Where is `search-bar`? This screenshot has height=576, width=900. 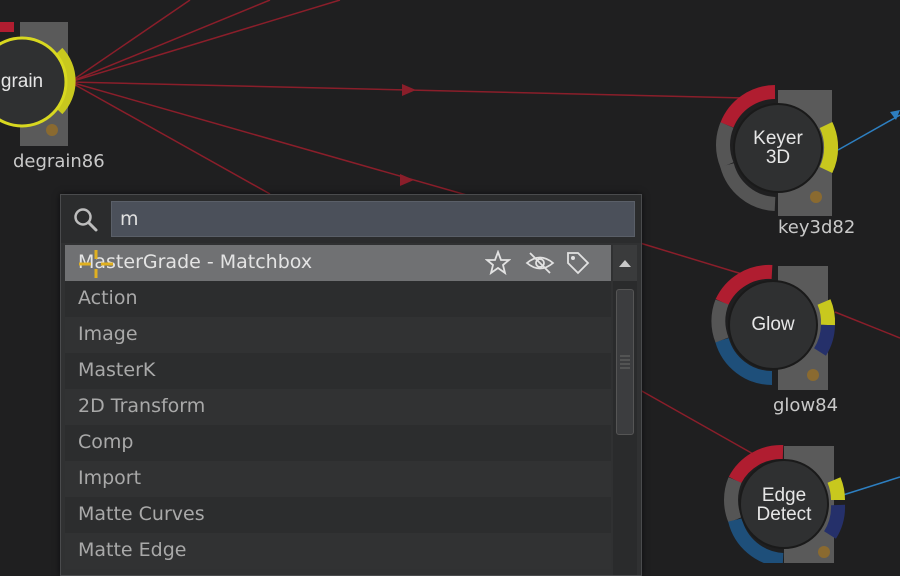 search-bar is located at coordinates (351, 219).